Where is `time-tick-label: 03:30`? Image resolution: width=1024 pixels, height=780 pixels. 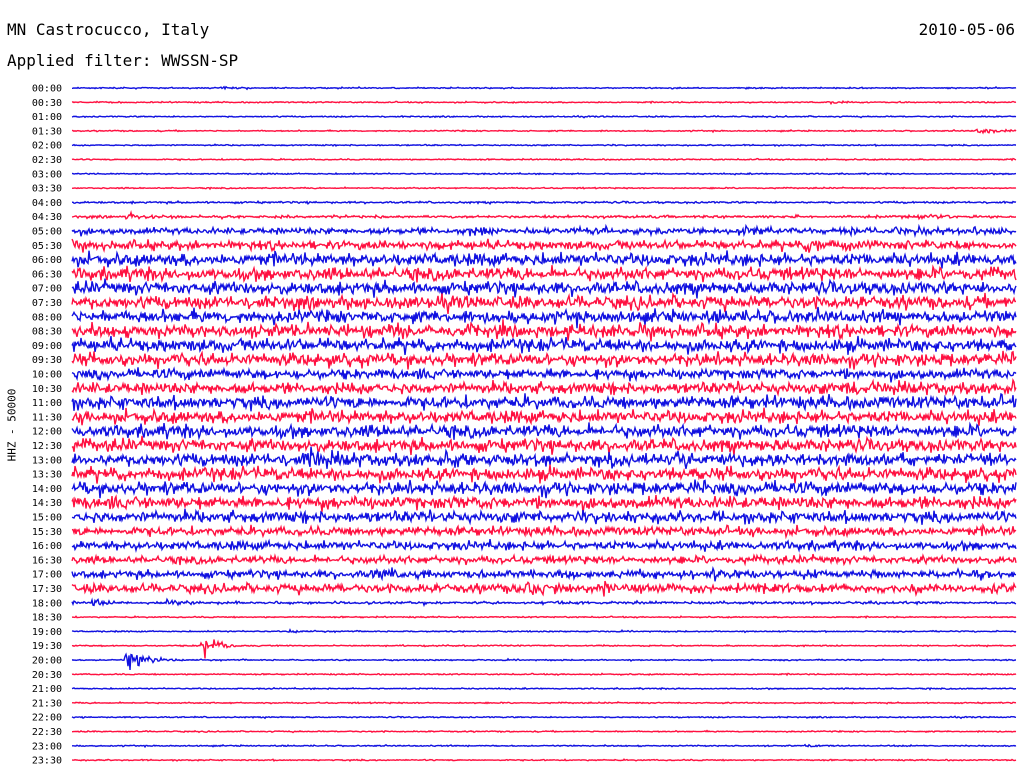
time-tick-label: 03:30 is located at coordinates (47, 189).